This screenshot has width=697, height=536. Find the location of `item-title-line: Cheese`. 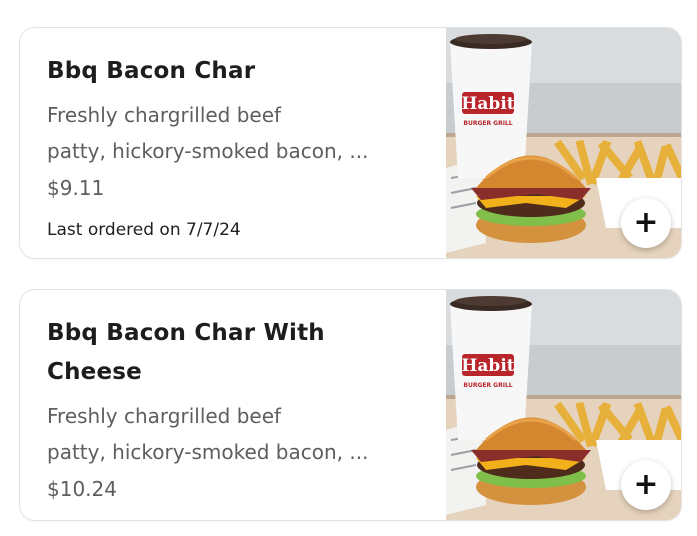

item-title-line: Cheese is located at coordinates (94, 372).